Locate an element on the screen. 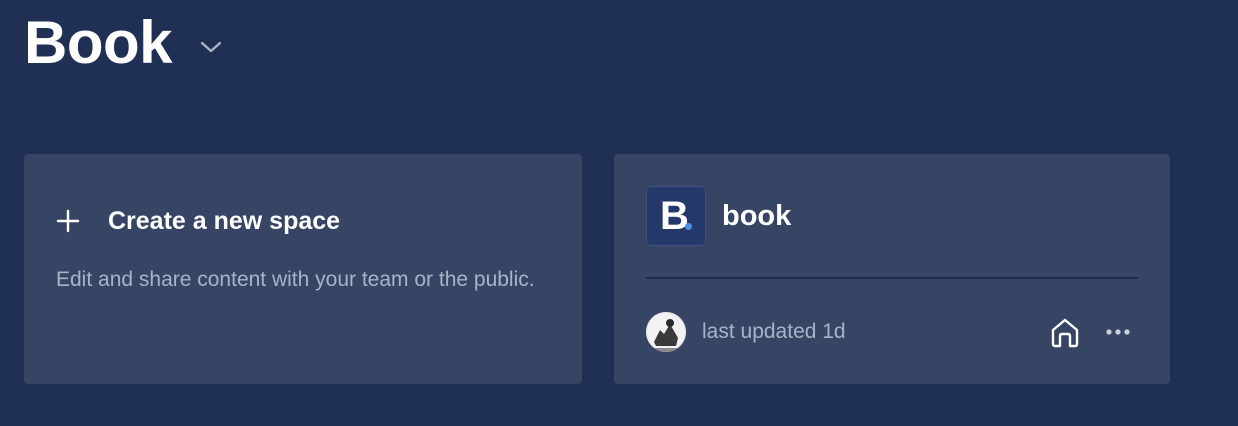 Image resolution: width=1238 pixels, height=426 pixels. space-name: book is located at coordinates (756, 216).